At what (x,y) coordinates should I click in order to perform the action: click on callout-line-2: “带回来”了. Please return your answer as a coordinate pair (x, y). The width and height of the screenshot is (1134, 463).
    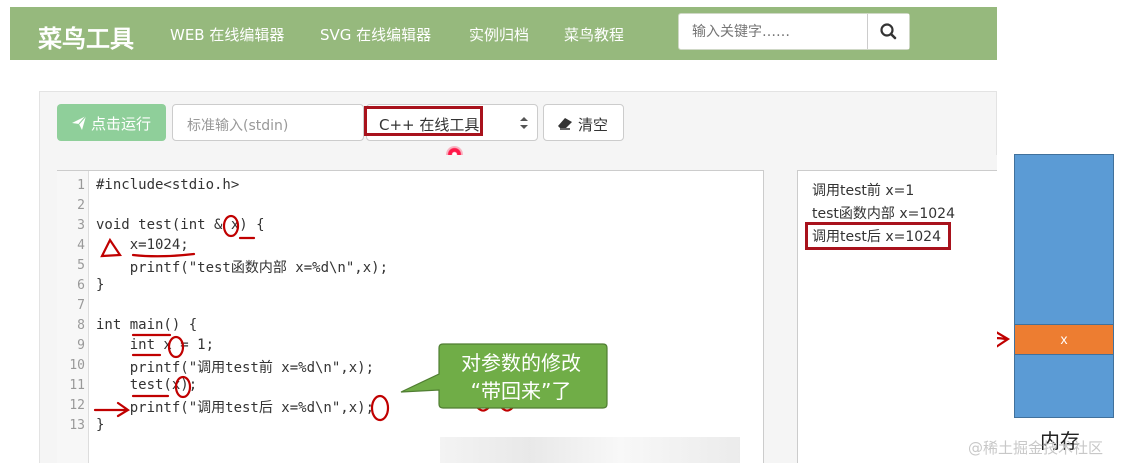
    Looking at the image, I should click on (521, 391).